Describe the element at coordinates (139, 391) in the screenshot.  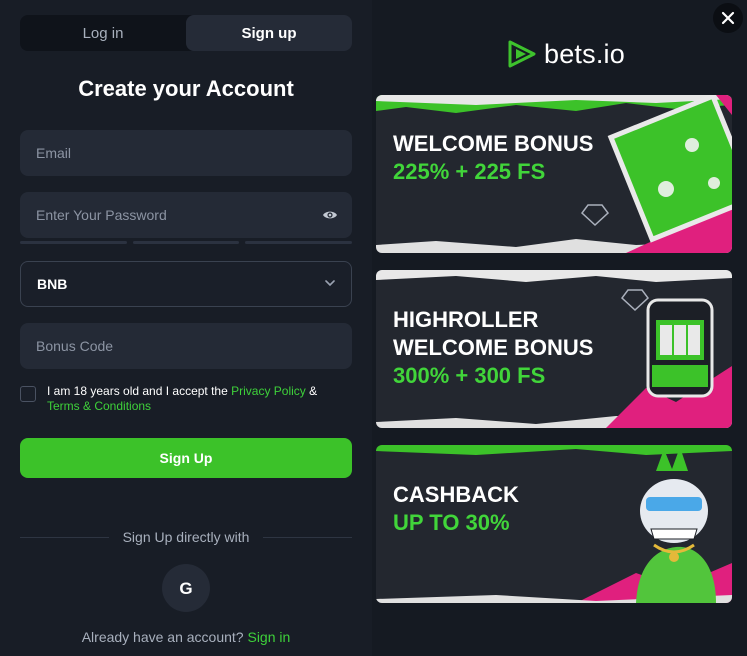
I see `consent-prefix: I am 18 years old and I accept the` at that location.